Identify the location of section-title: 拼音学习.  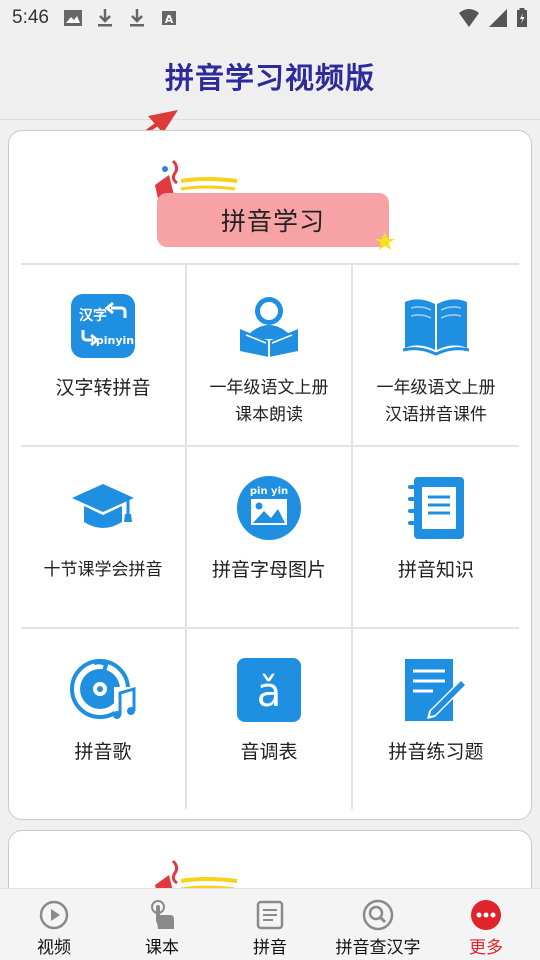
(272, 221).